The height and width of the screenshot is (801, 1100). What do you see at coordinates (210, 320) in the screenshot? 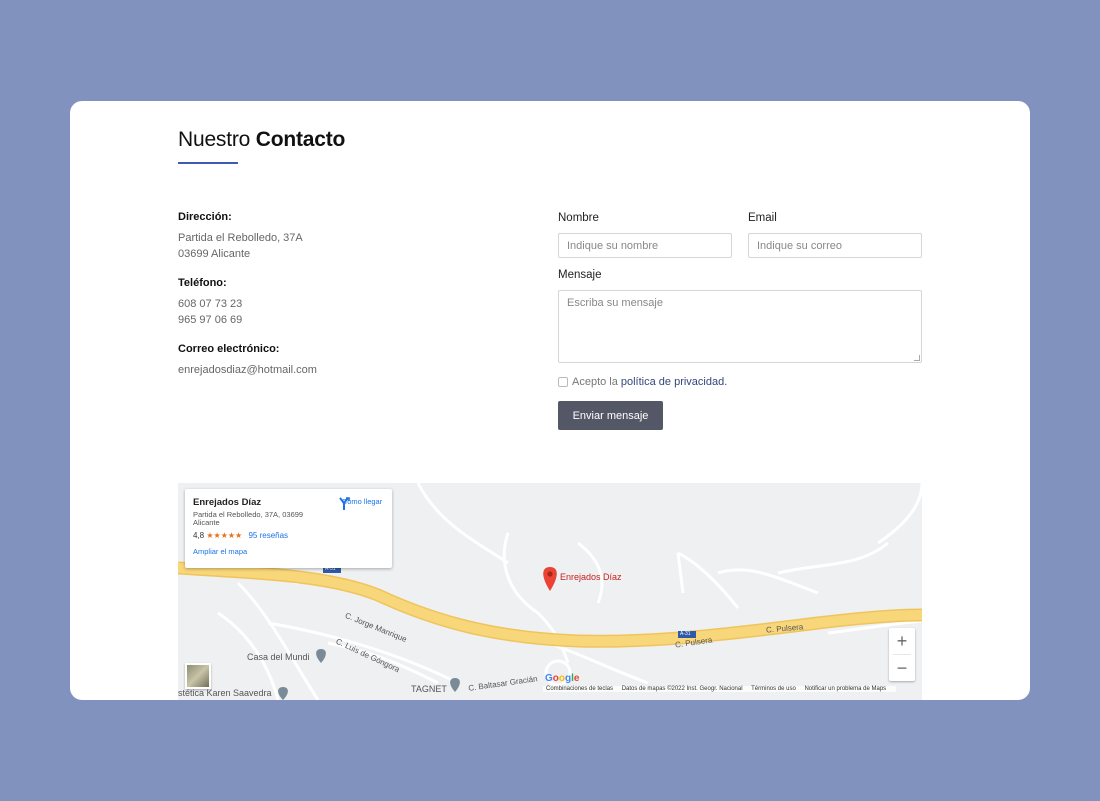
I see `phone-2: 965 97 06 69` at bounding box center [210, 320].